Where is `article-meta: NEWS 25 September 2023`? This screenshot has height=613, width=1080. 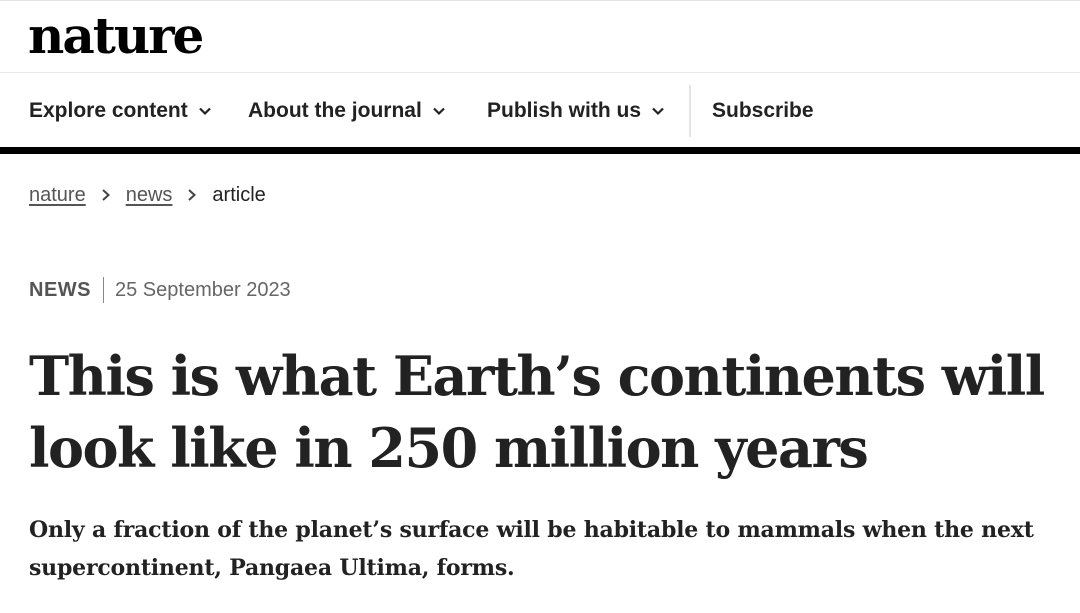
article-meta: NEWS 25 September 2023 is located at coordinates (160, 290).